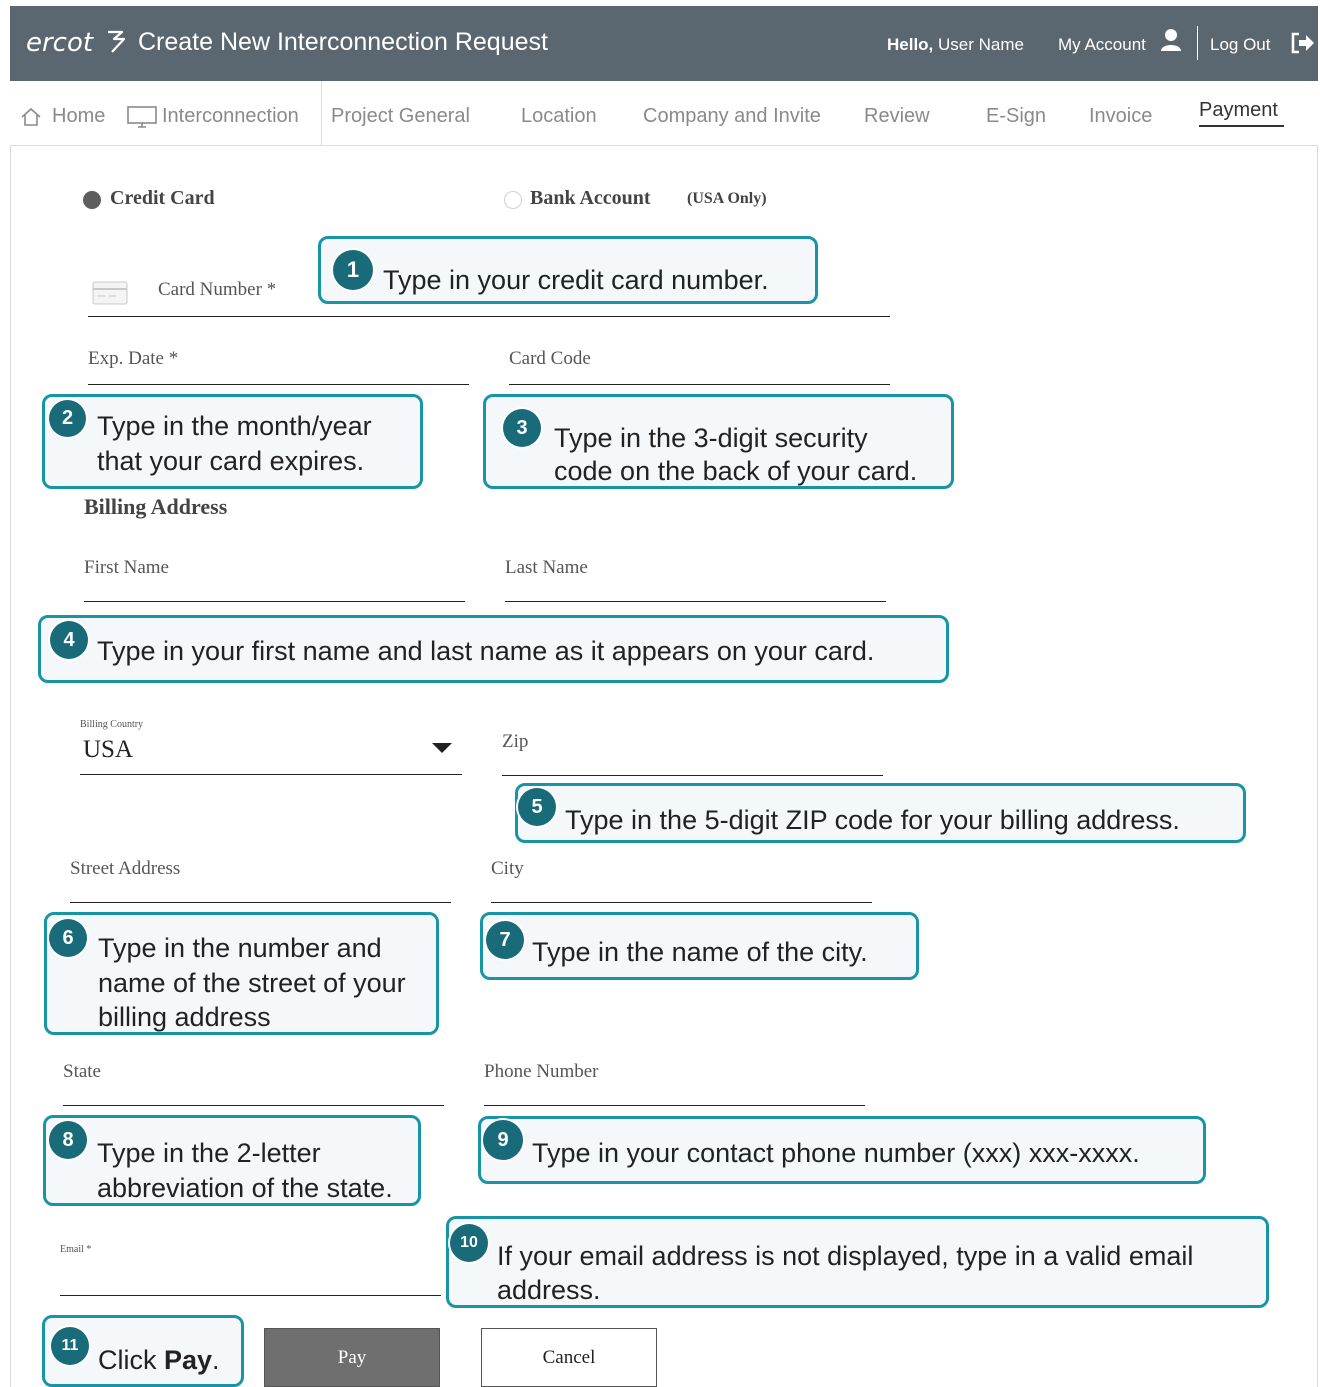 The width and height of the screenshot is (1320, 1387). I want to click on callout-1-badge: 1, so click(353, 270).